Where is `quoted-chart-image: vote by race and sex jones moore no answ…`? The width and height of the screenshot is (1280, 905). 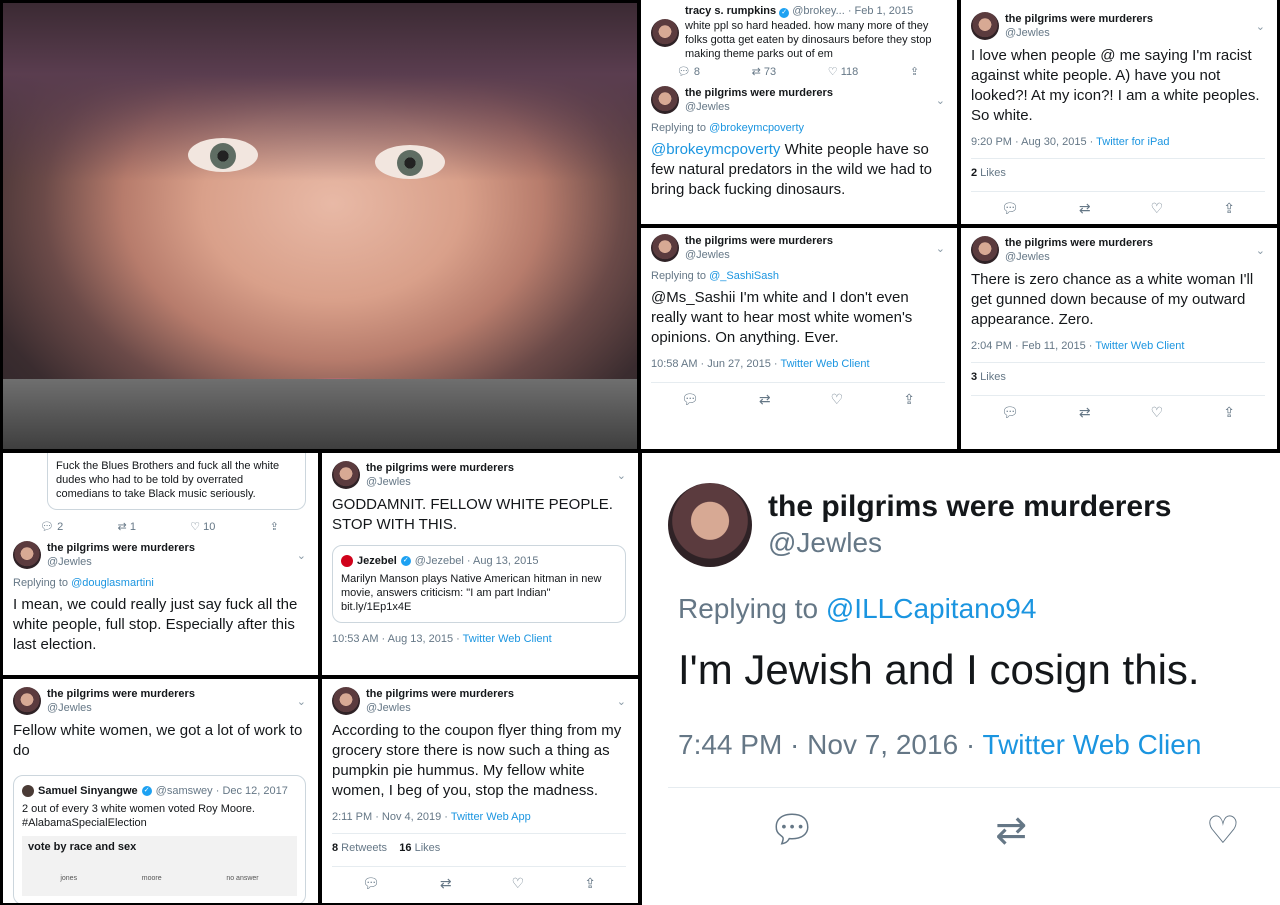 quoted-chart-image: vote by race and sex jones moore no answ… is located at coordinates (159, 866).